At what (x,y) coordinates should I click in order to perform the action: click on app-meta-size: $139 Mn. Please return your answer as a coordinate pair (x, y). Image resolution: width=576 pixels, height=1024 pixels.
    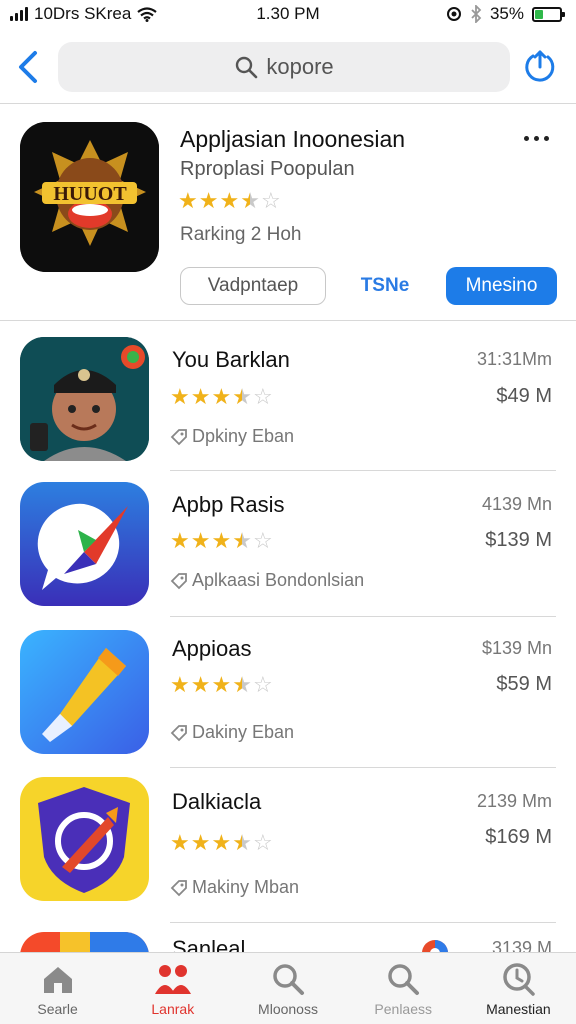
    Looking at the image, I should click on (516, 648).